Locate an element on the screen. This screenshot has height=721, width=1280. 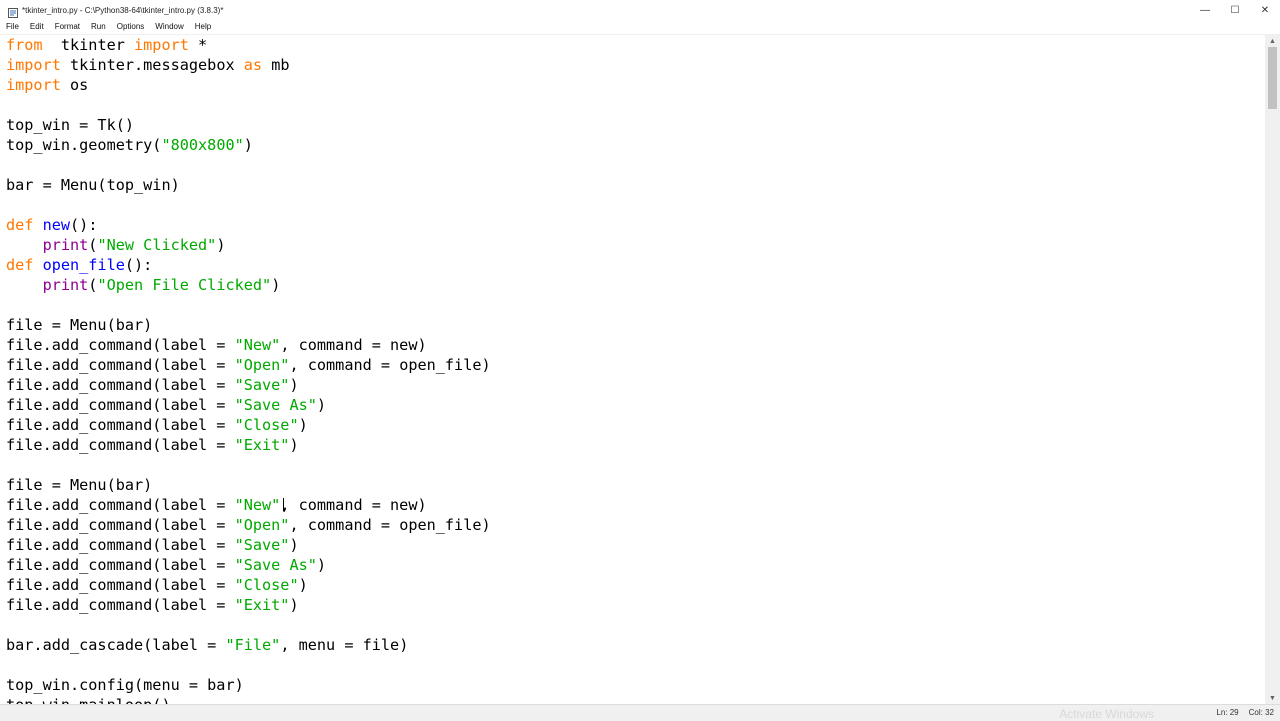
menu-window: Window is located at coordinates (168, 27).